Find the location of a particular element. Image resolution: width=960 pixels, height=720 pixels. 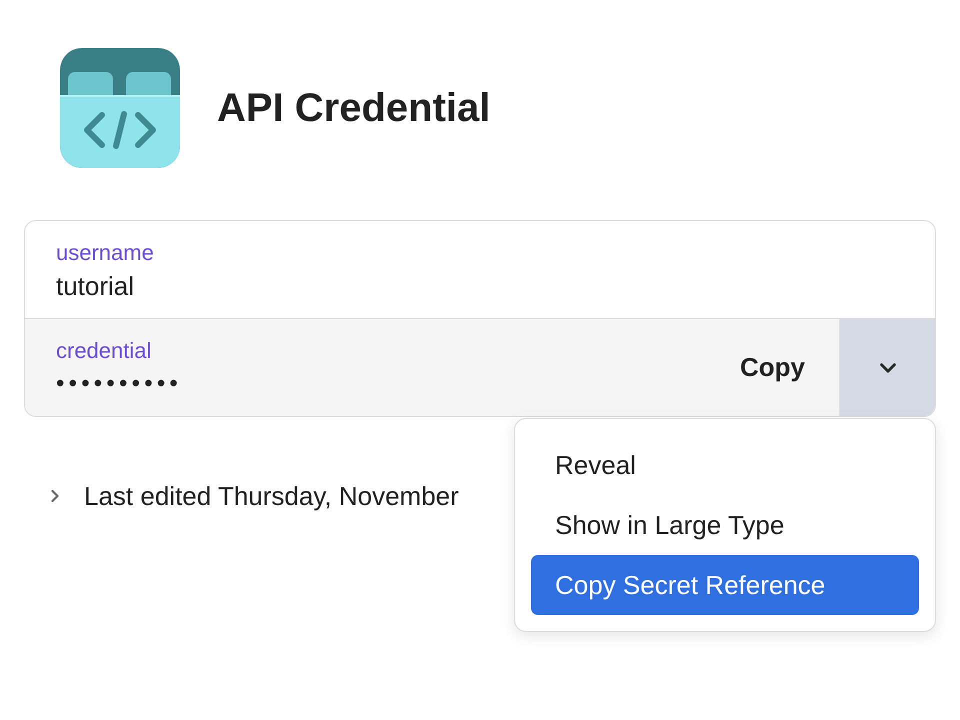

field-value: •••••••••• is located at coordinates (119, 384).